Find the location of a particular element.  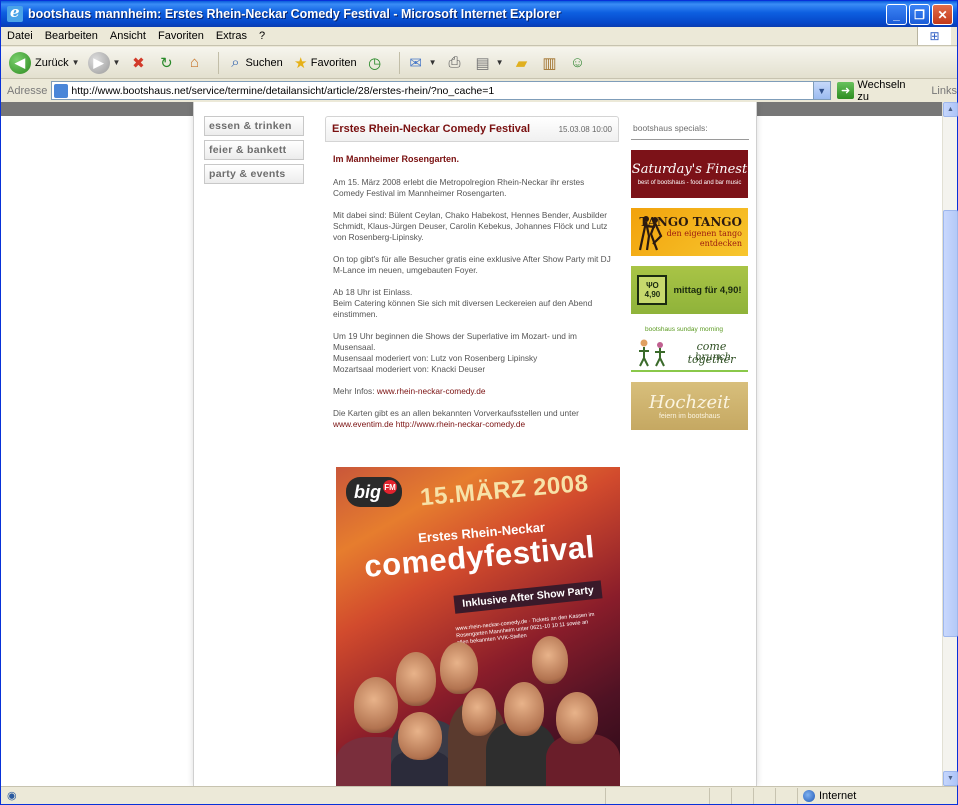

window-controls: _ ❐ ✕ is located at coordinates (919, 14).